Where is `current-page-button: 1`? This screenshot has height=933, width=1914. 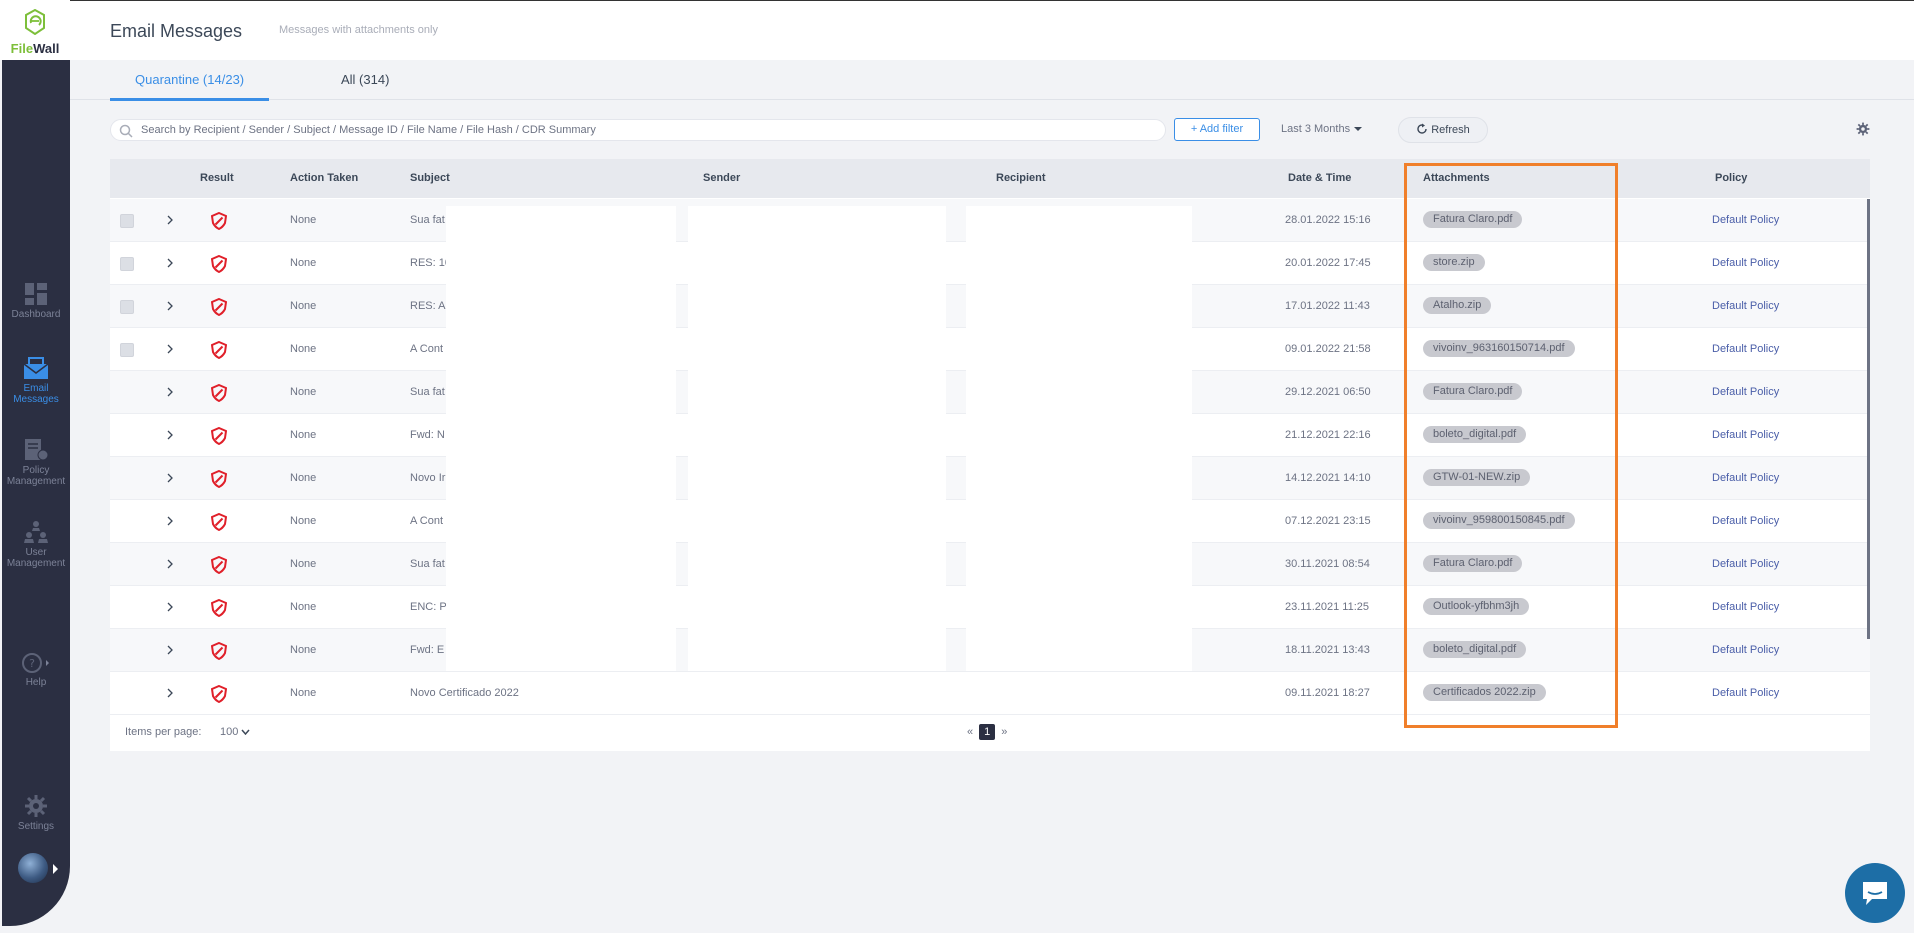
current-page-button: 1 is located at coordinates (987, 732).